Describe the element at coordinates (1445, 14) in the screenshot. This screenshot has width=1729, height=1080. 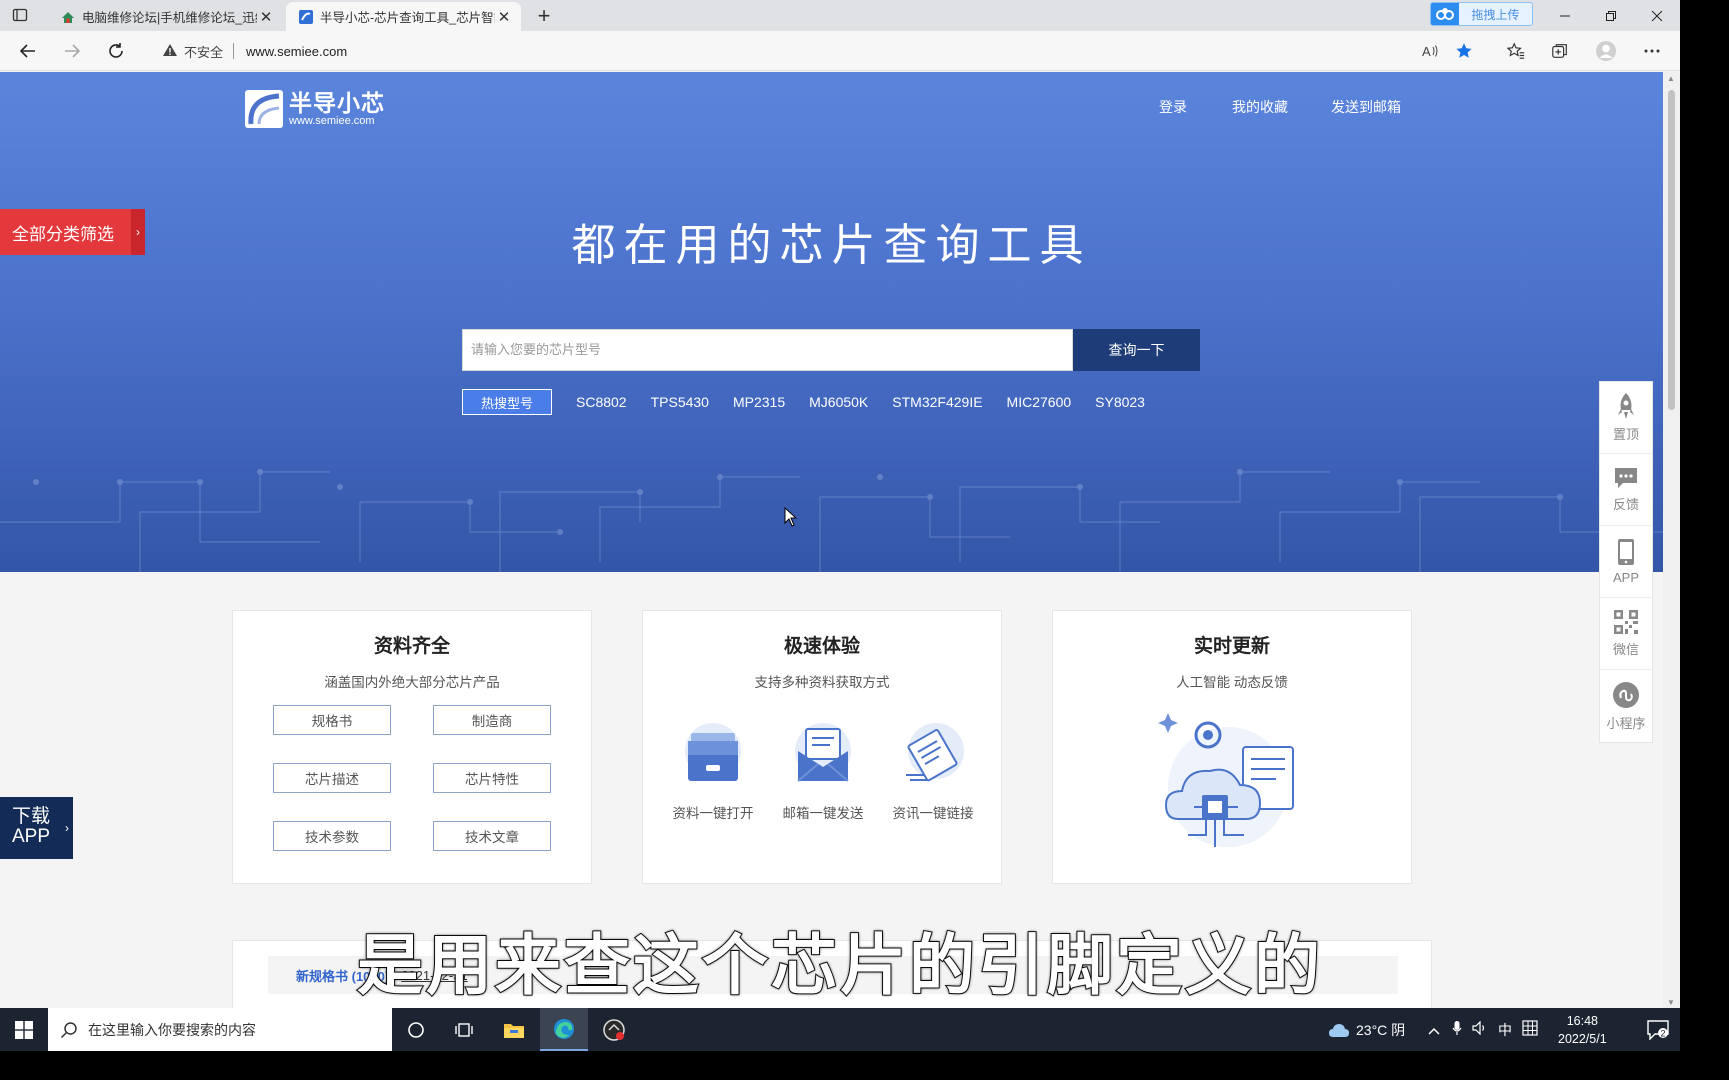
I see `baidu-cloud-icon` at that location.